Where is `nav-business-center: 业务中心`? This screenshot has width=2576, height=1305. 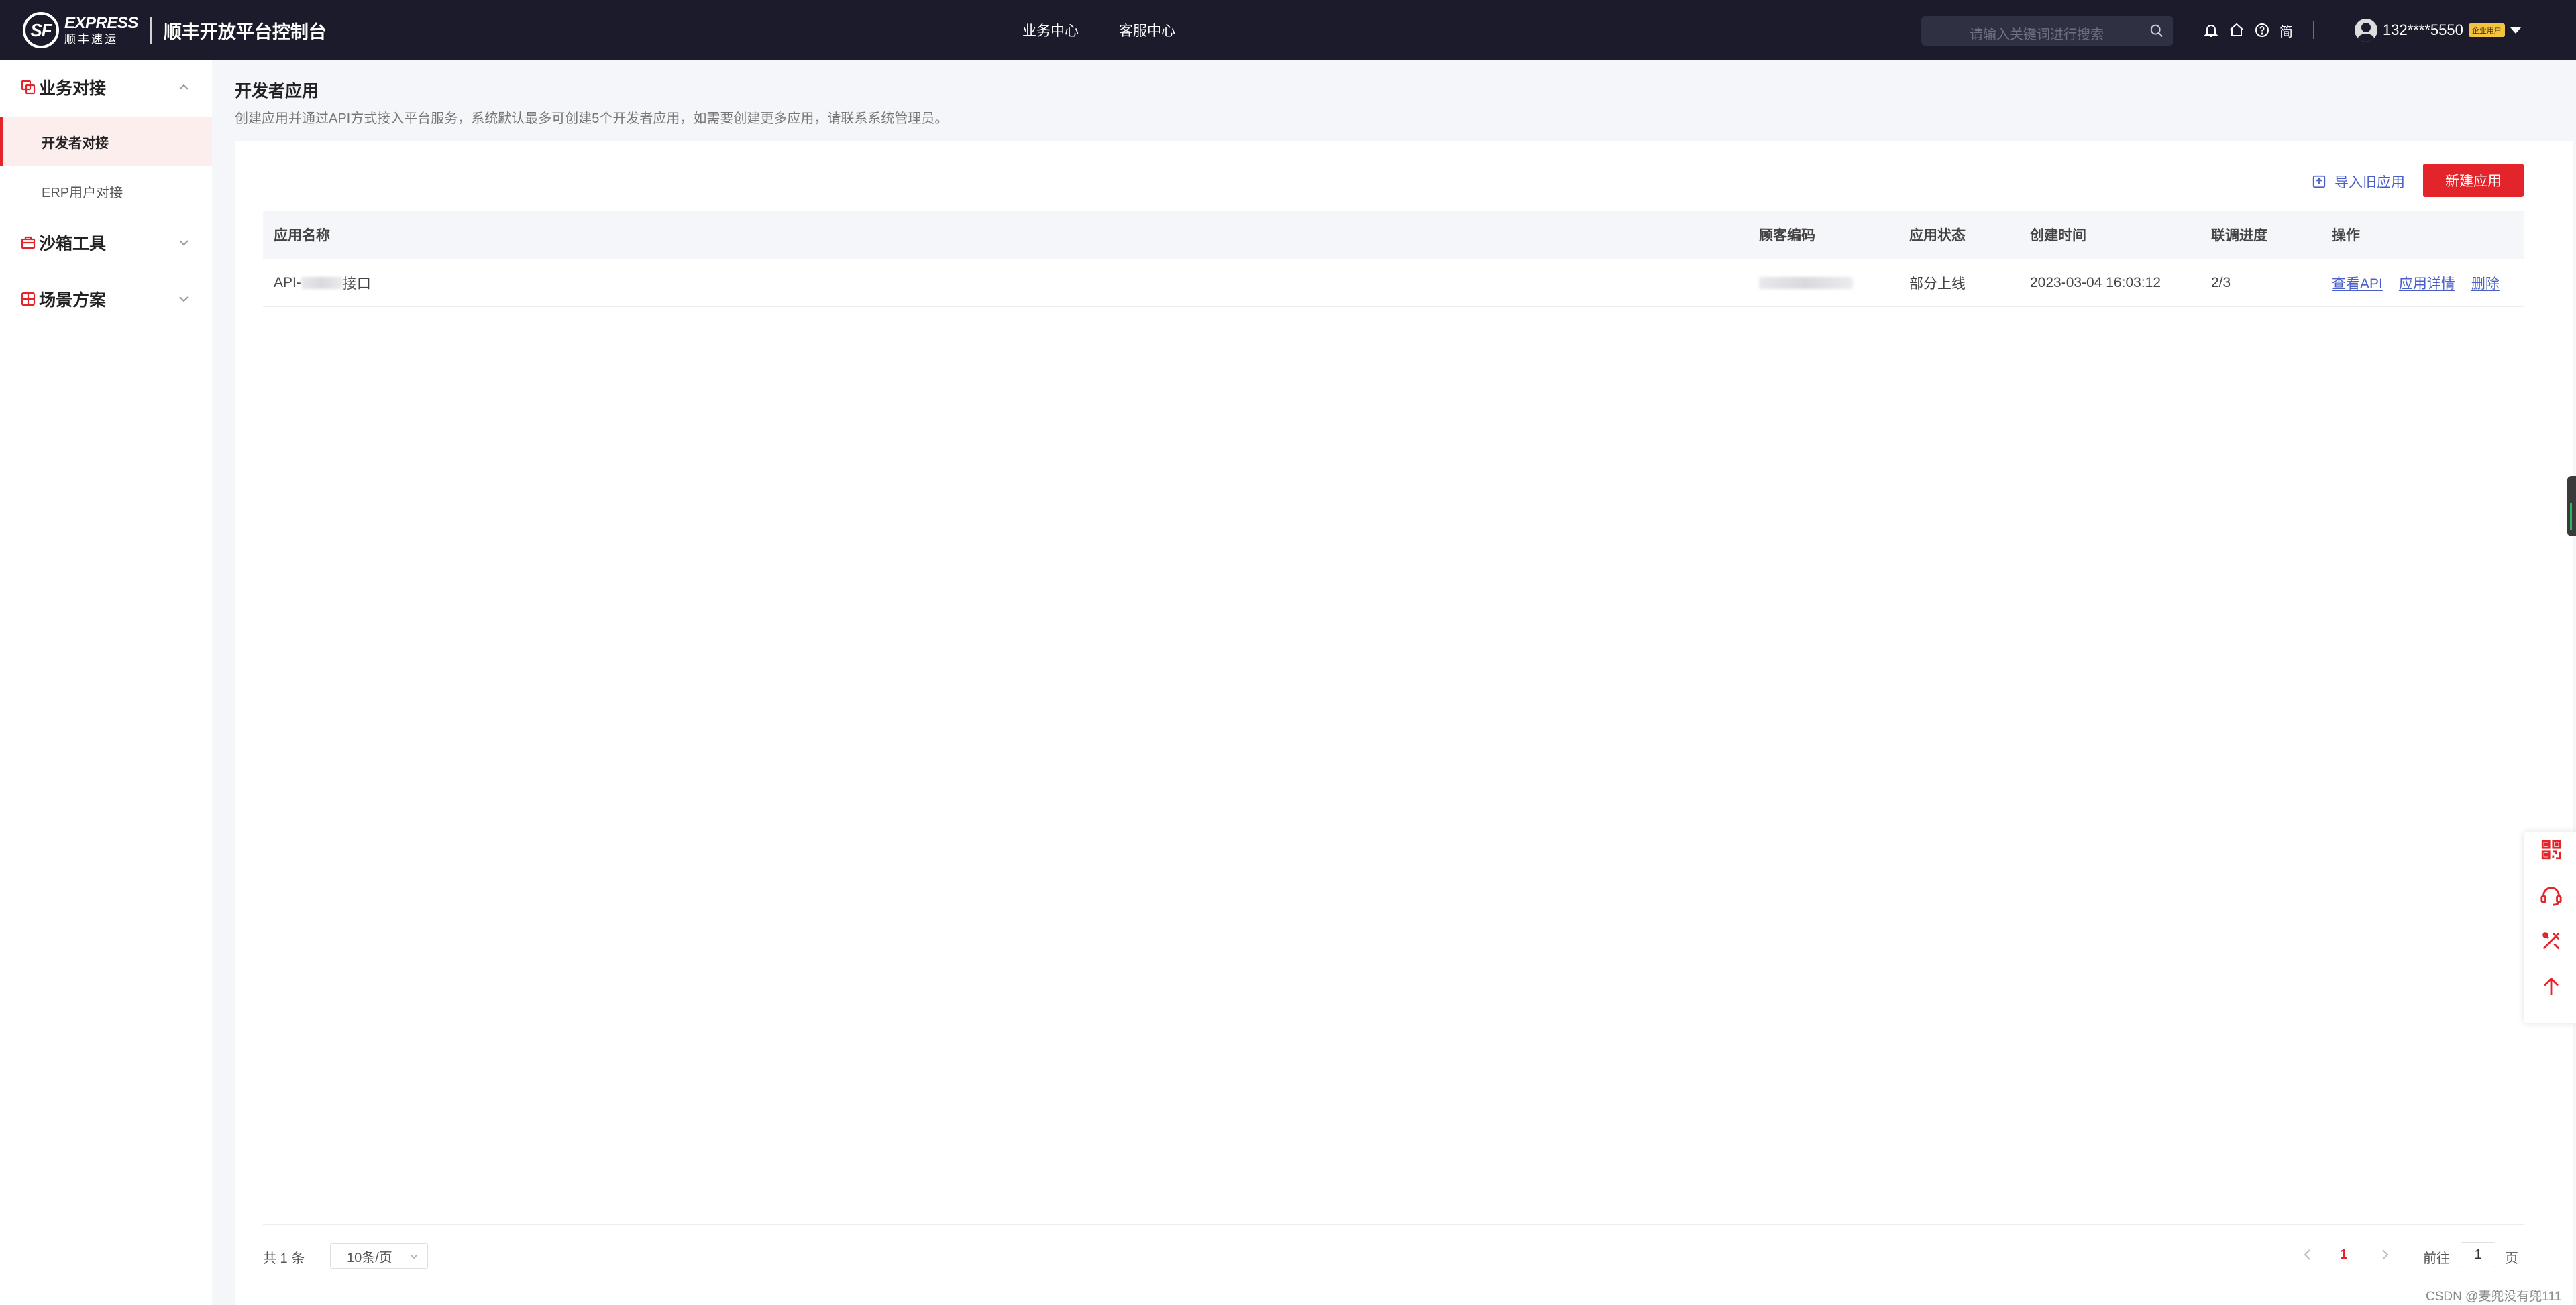 nav-business-center: 业务中心 is located at coordinates (1050, 30).